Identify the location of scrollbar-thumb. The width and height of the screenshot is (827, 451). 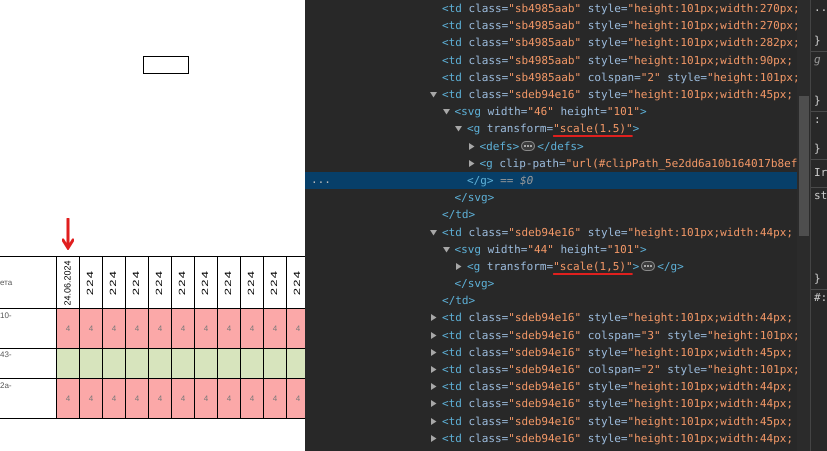
(804, 166).